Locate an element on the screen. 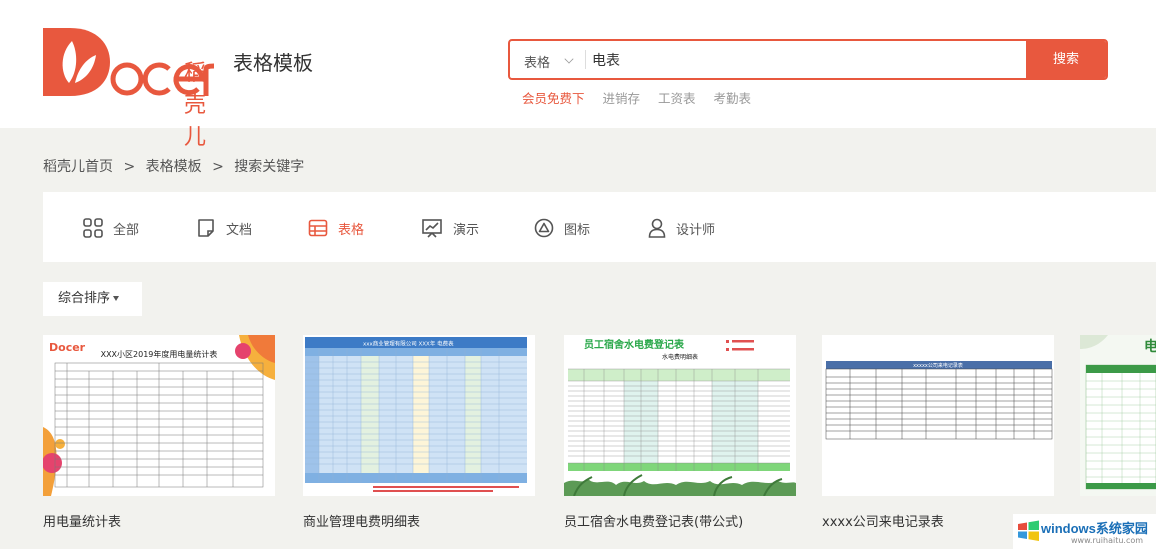 The width and height of the screenshot is (1156, 549). template-thumbnail: xxxxx公司来电记录表 is located at coordinates (938, 415).